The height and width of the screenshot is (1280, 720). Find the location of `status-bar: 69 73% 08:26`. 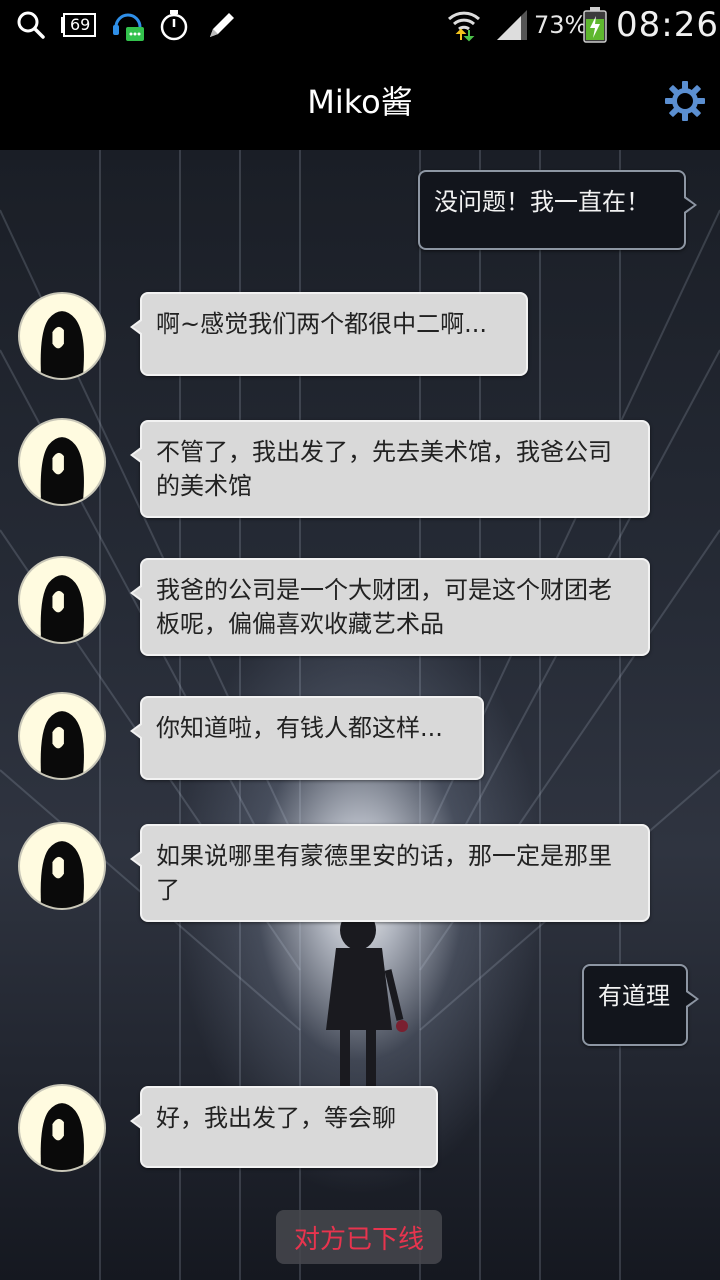

status-bar: 69 73% 08:26 is located at coordinates (360, 25).